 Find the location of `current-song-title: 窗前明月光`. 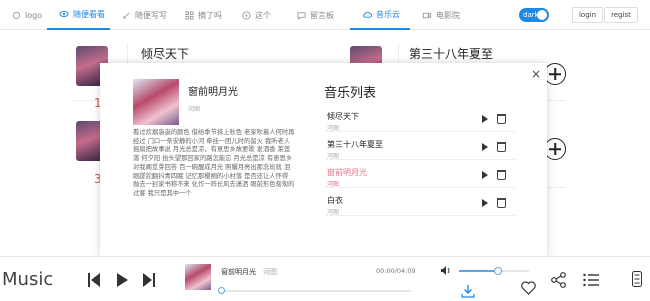

current-song-title: 窗前明月光 is located at coordinates (213, 92).